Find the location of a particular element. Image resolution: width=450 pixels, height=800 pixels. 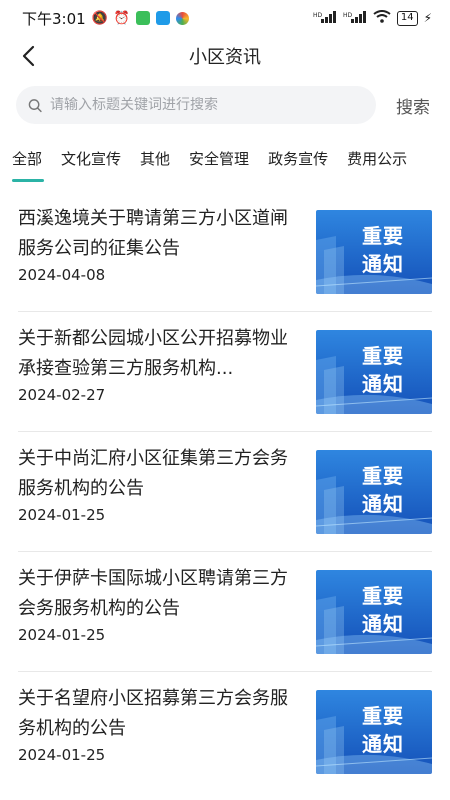

category-tabs: 全部 文化宣传 其他 安全管理 政务宣传 费用公示 is located at coordinates (225, 158).